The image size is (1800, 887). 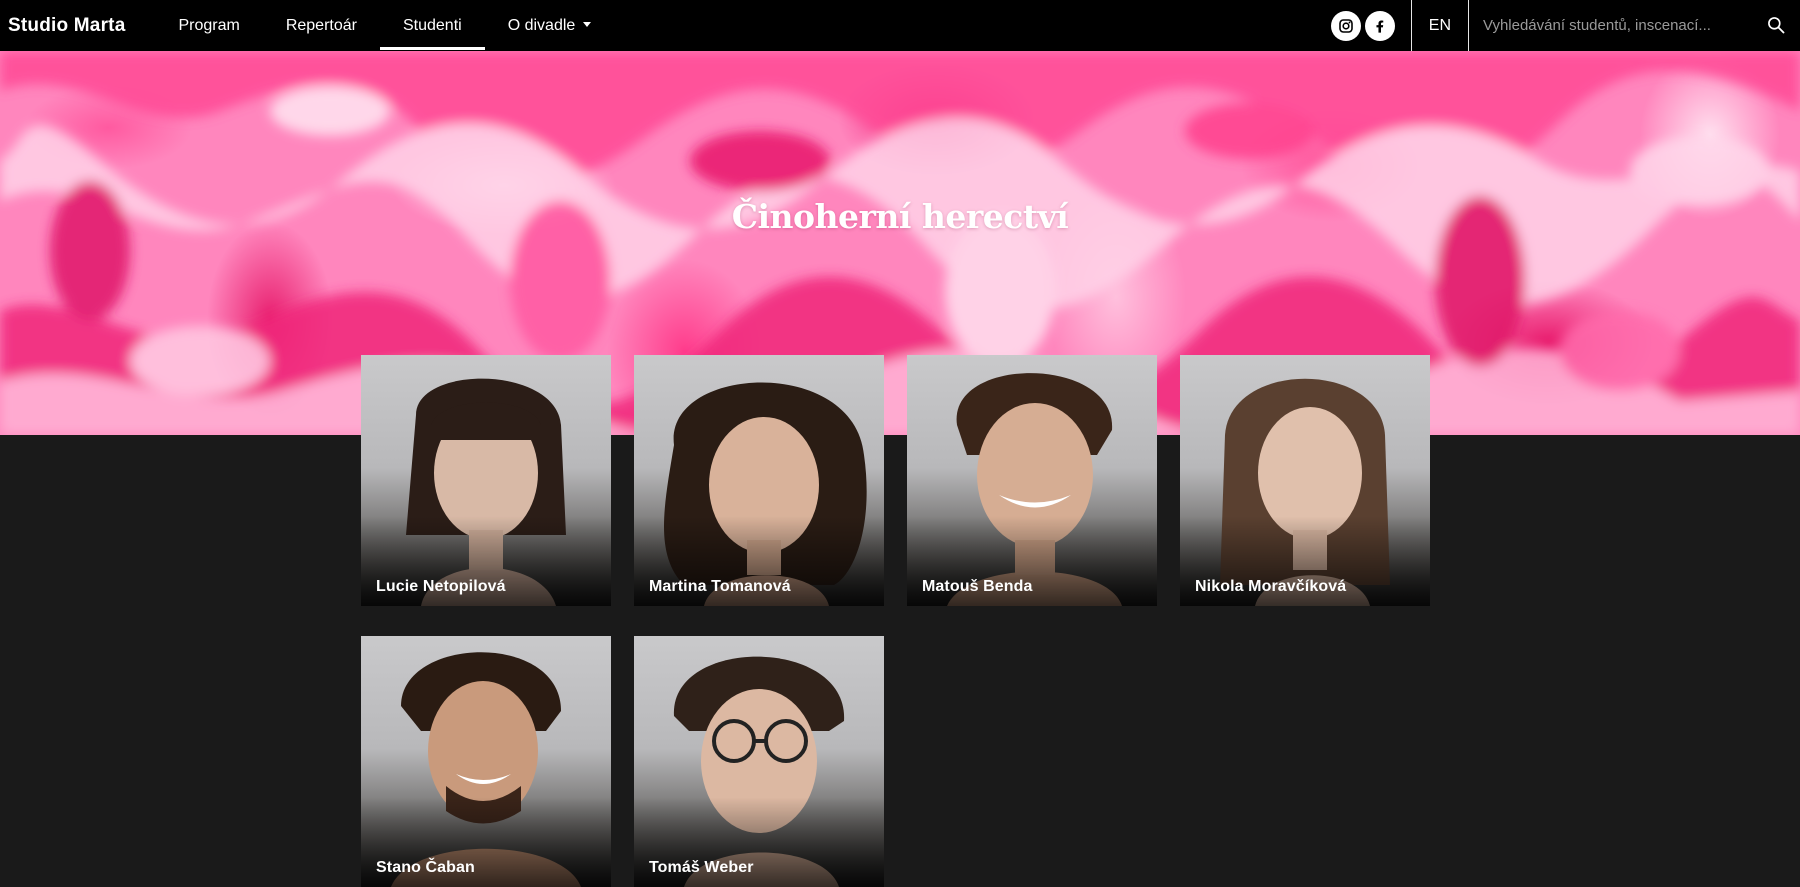 What do you see at coordinates (441, 586) in the screenshot?
I see `student-name: Lucie Netopilová` at bounding box center [441, 586].